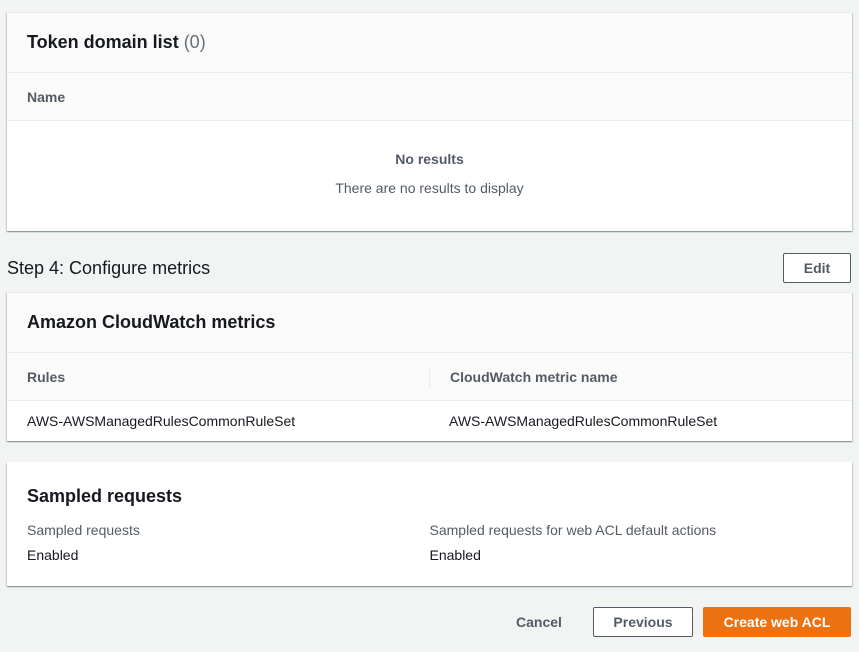 Image resolution: width=859 pixels, height=652 pixels. What do you see at coordinates (429, 492) in the screenshot?
I see `sampled-requests-header: Sampled requests` at bounding box center [429, 492].